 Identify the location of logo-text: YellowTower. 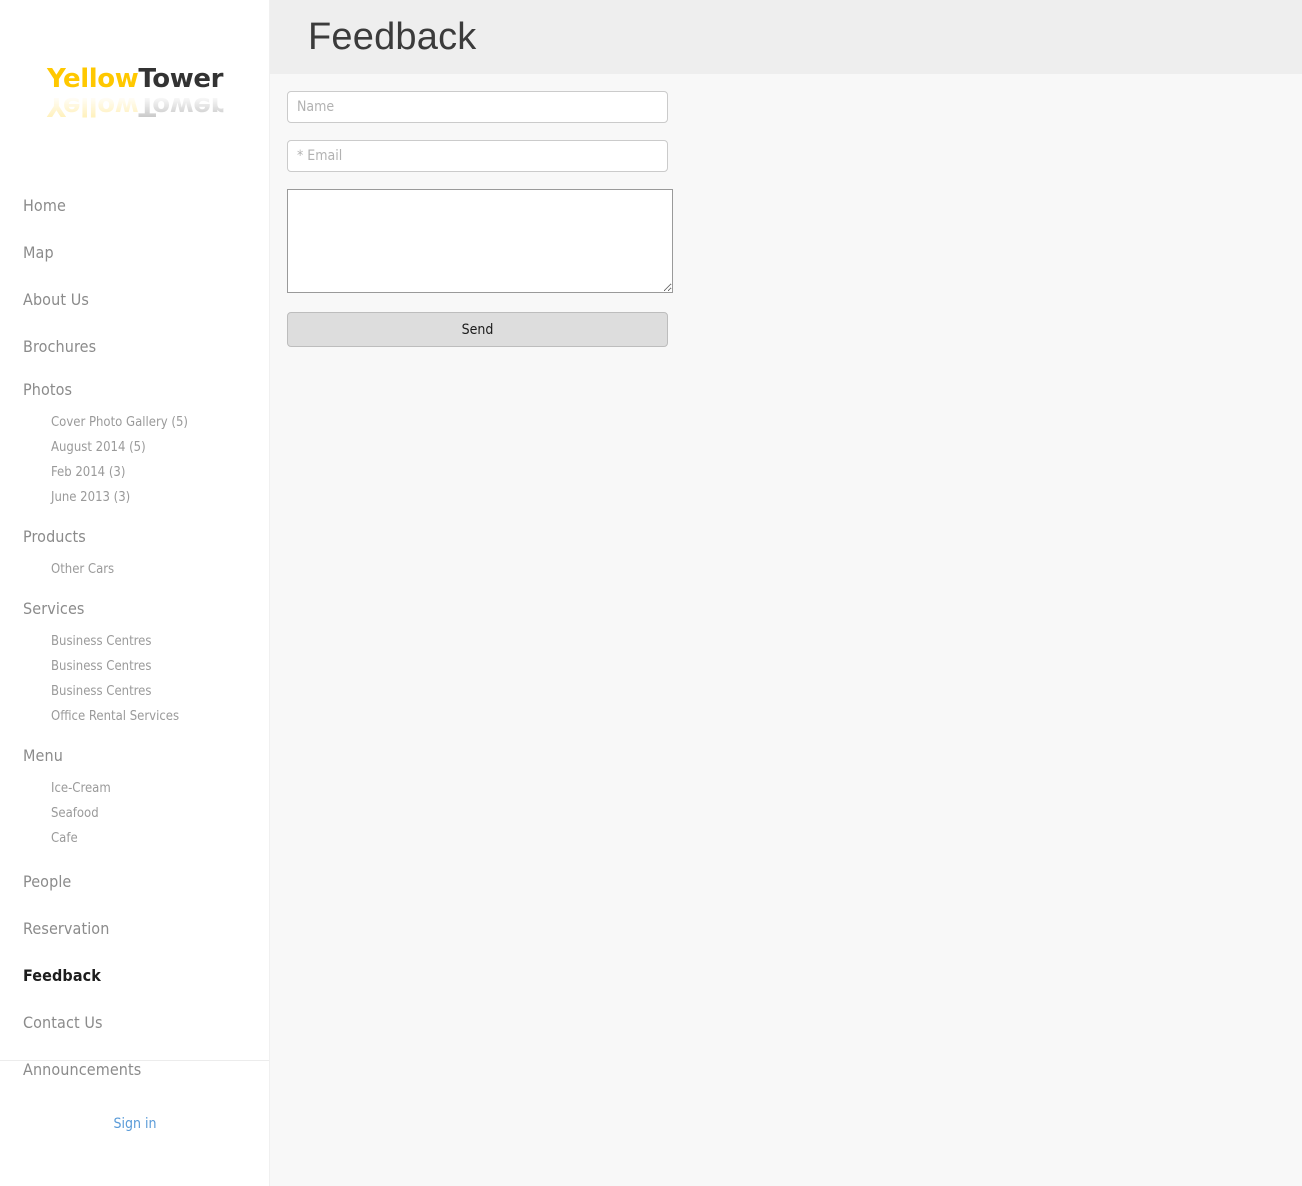
(135, 79).